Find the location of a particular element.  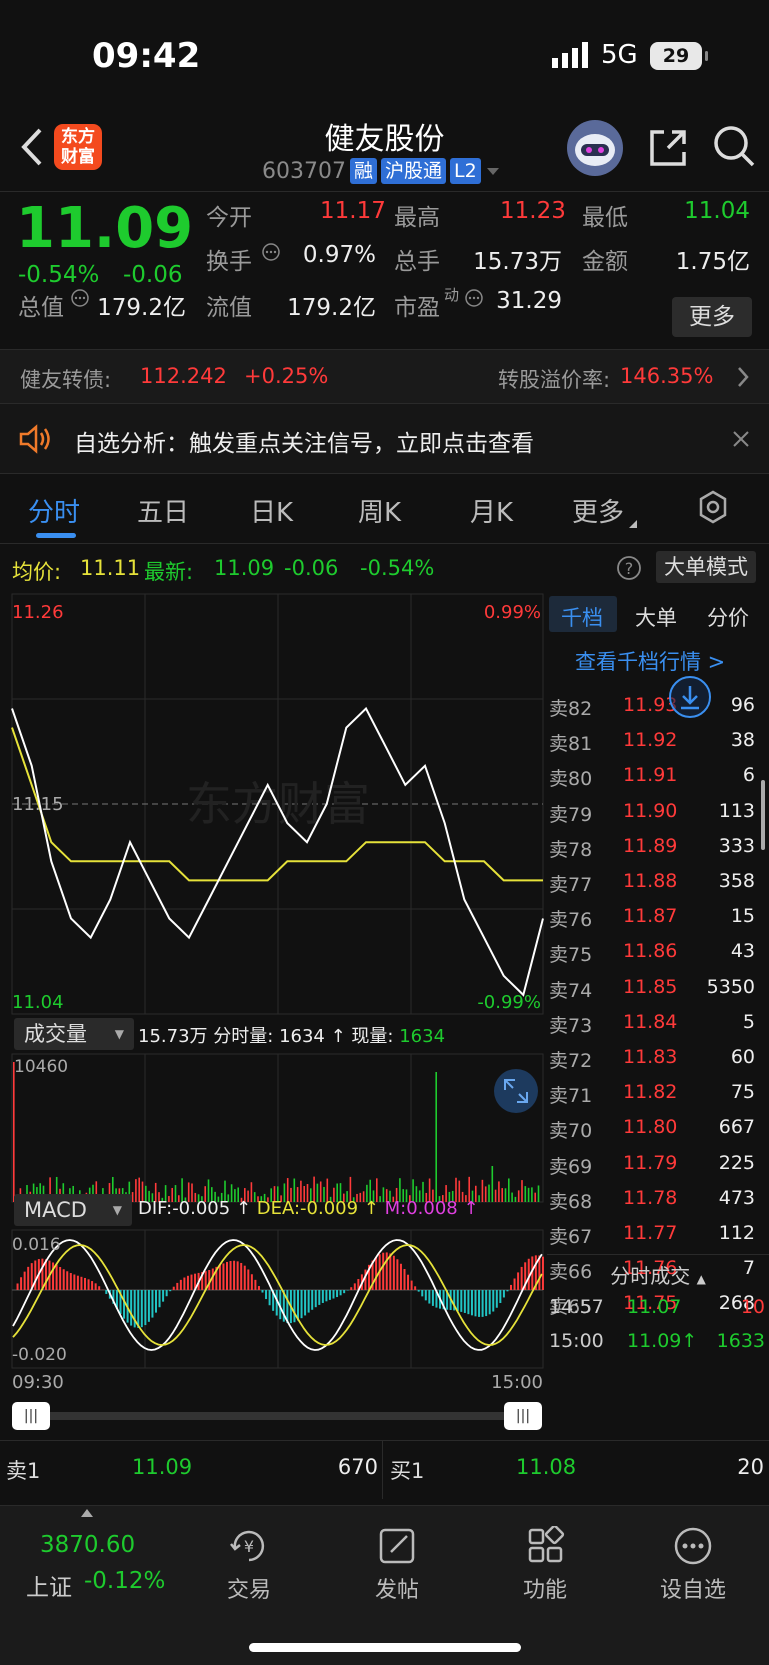

volume-cur-label: 现量: is located at coordinates (372, 1036).